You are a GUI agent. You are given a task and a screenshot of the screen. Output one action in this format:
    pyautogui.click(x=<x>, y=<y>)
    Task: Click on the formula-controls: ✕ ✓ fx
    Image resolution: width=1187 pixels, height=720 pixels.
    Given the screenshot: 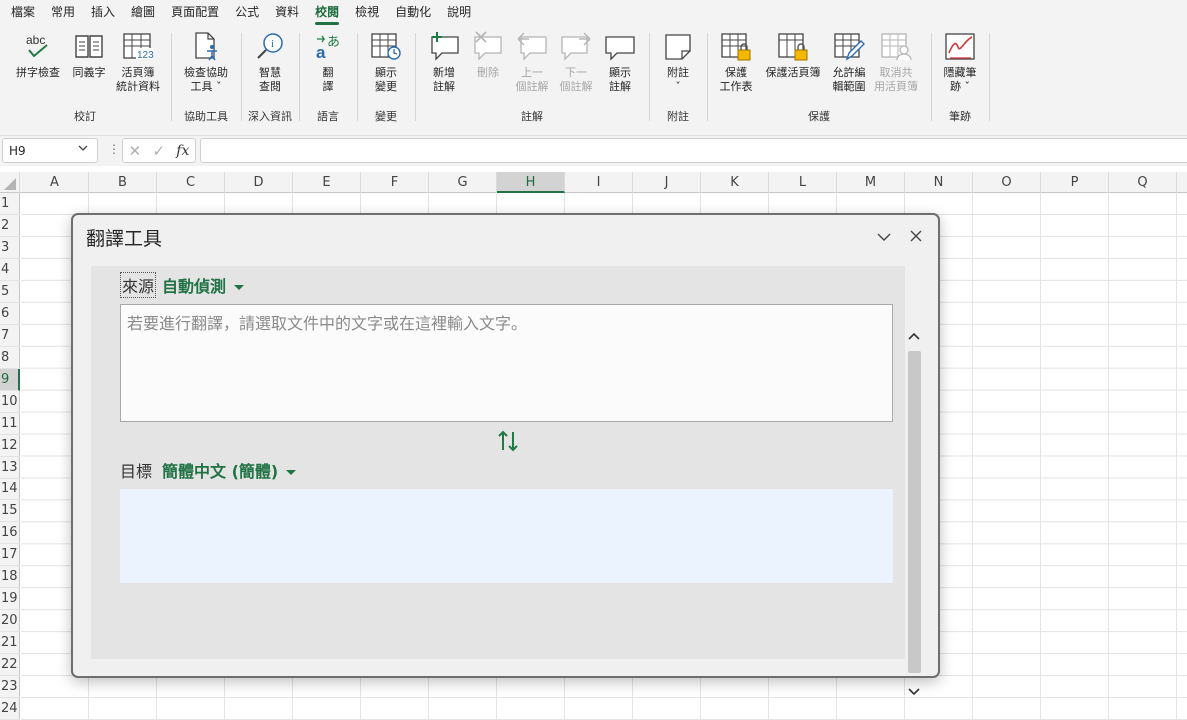 What is the action you would take?
    pyautogui.click(x=159, y=150)
    